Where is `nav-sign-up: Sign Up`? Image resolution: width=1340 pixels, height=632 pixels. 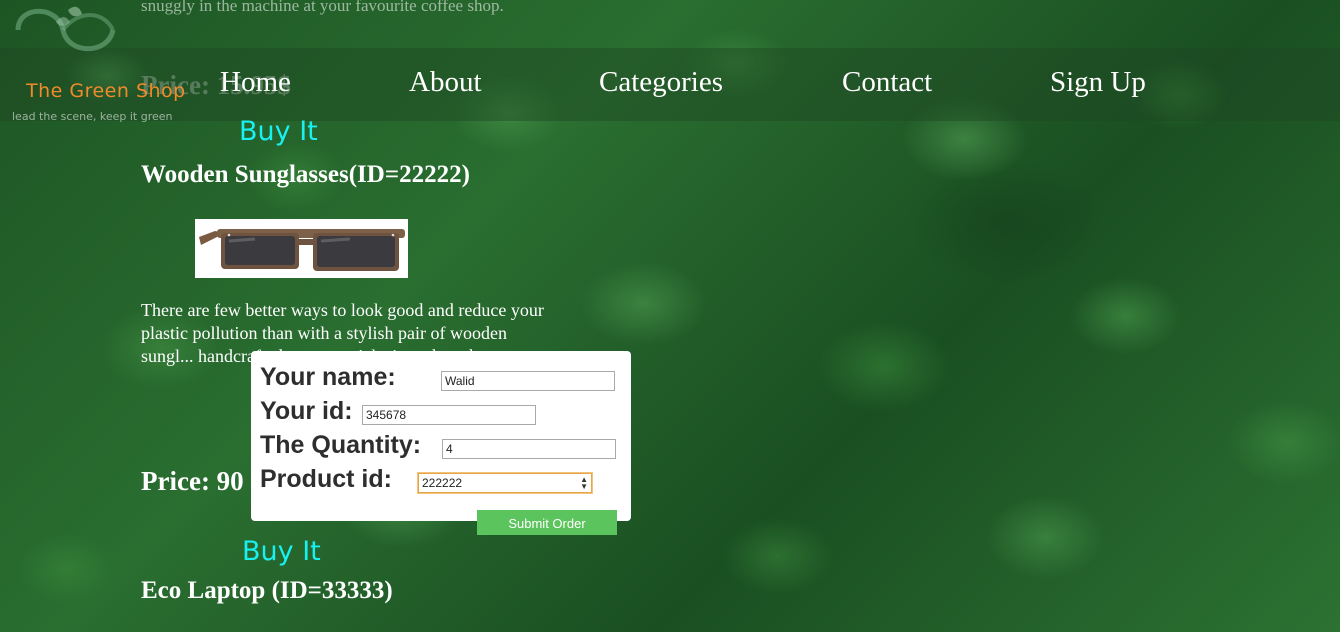 nav-sign-up: Sign Up is located at coordinates (1098, 82).